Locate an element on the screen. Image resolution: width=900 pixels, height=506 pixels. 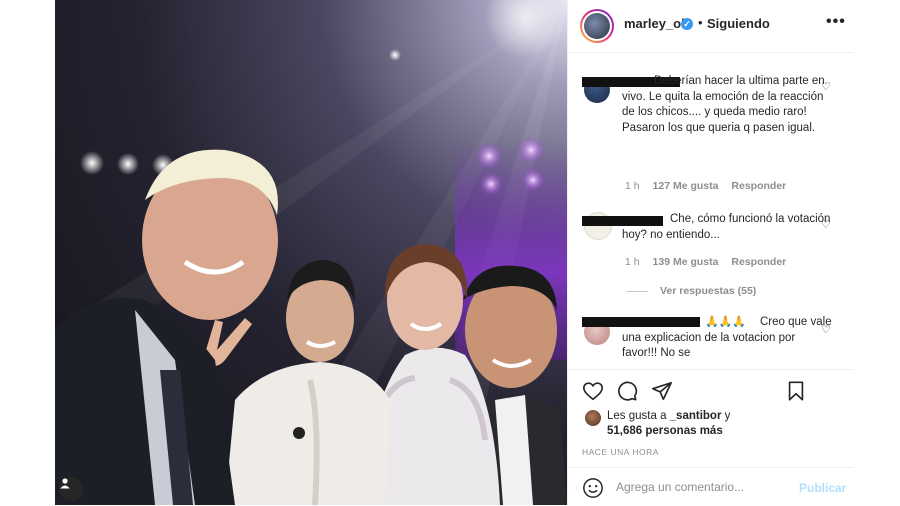
more-options-icon: ••• is located at coordinates (836, 22).